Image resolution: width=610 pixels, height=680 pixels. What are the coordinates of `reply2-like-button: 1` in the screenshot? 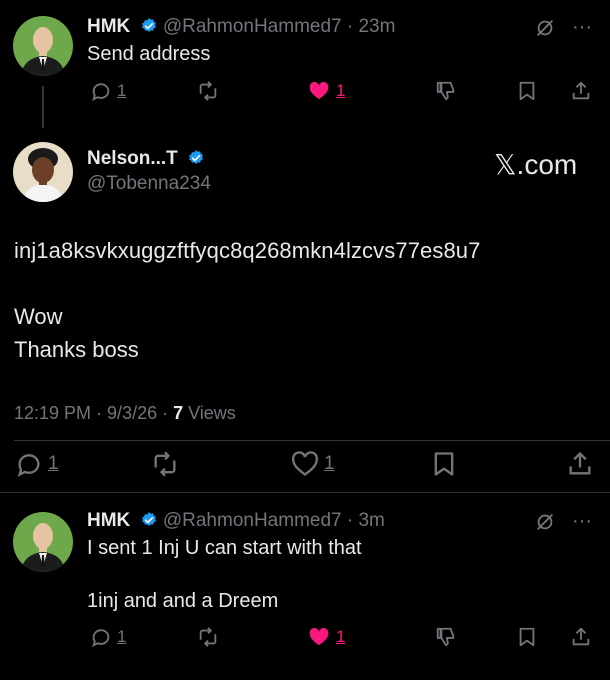 It's located at (325, 637).